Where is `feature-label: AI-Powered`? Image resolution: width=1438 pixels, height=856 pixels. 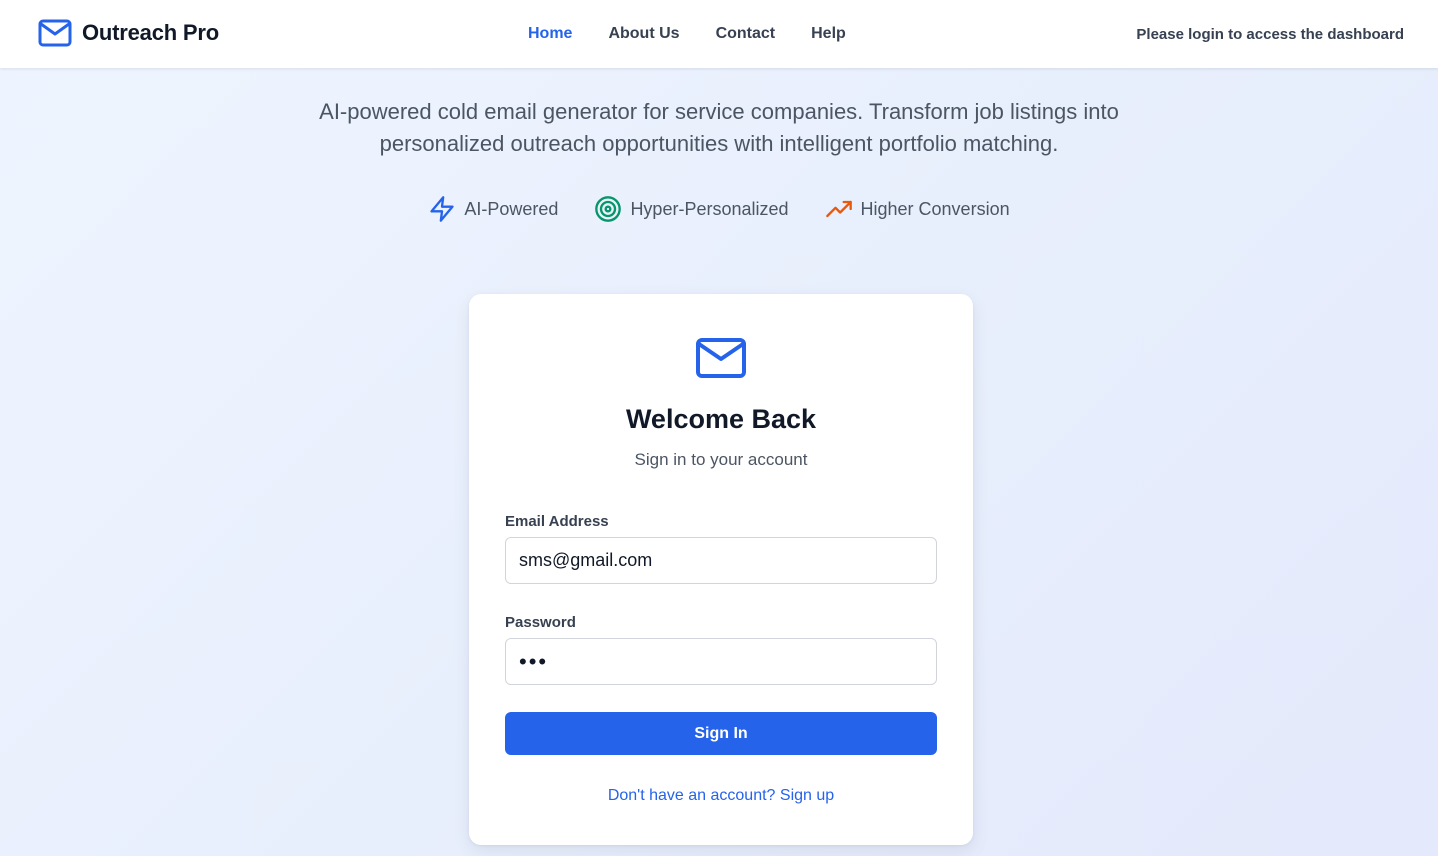
feature-label: AI-Powered is located at coordinates (511, 208).